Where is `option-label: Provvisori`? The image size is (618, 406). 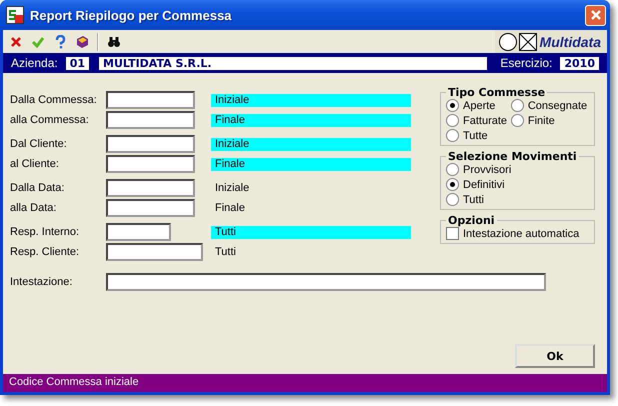
option-label: Provvisori is located at coordinates (487, 170).